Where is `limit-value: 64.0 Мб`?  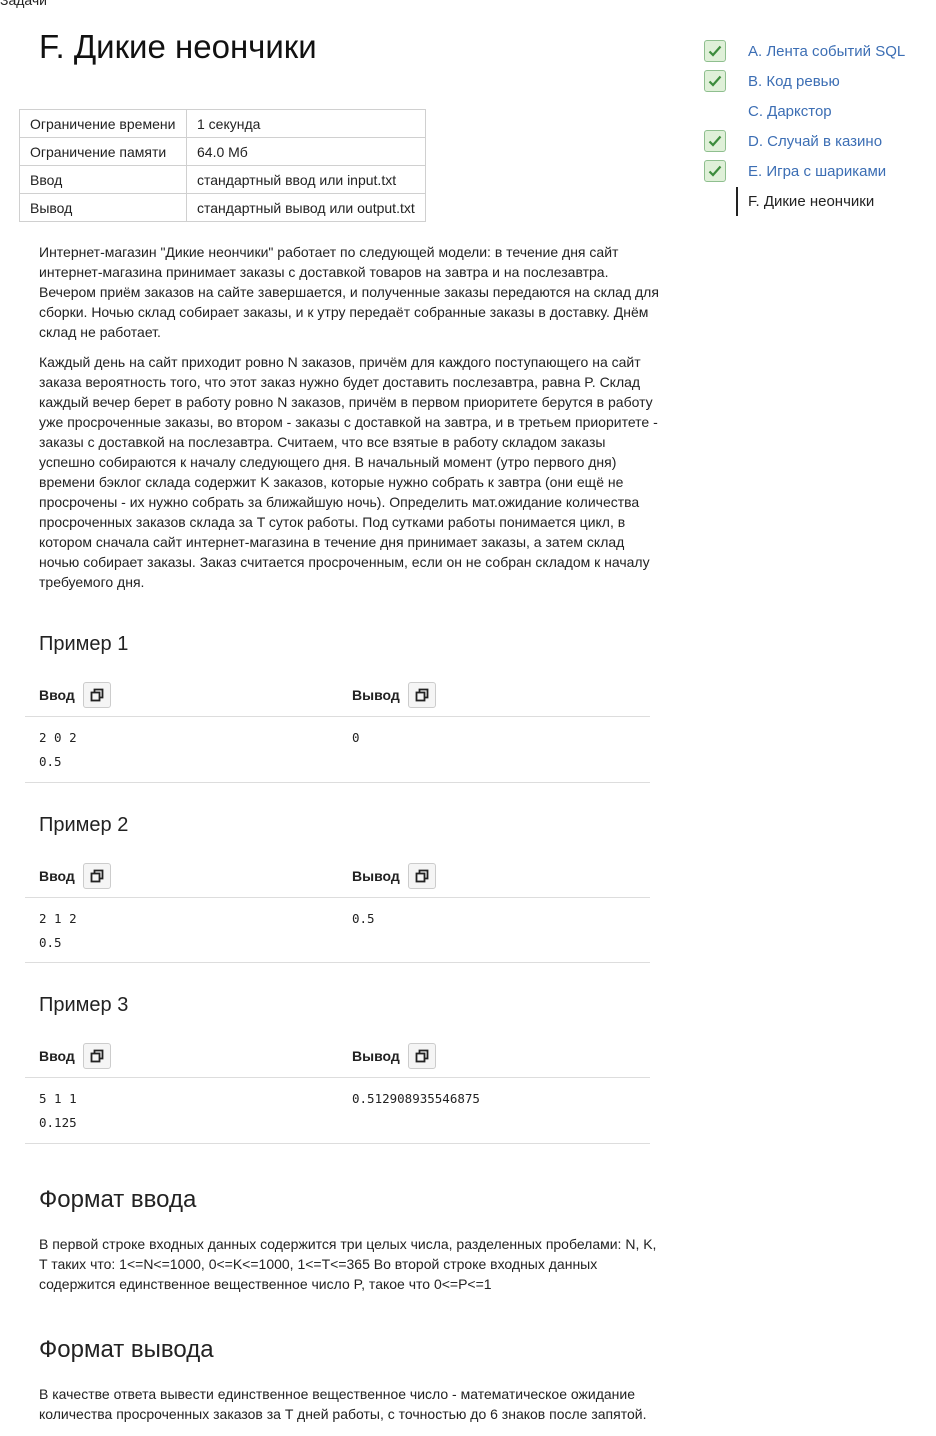 limit-value: 64.0 Мб is located at coordinates (306, 151).